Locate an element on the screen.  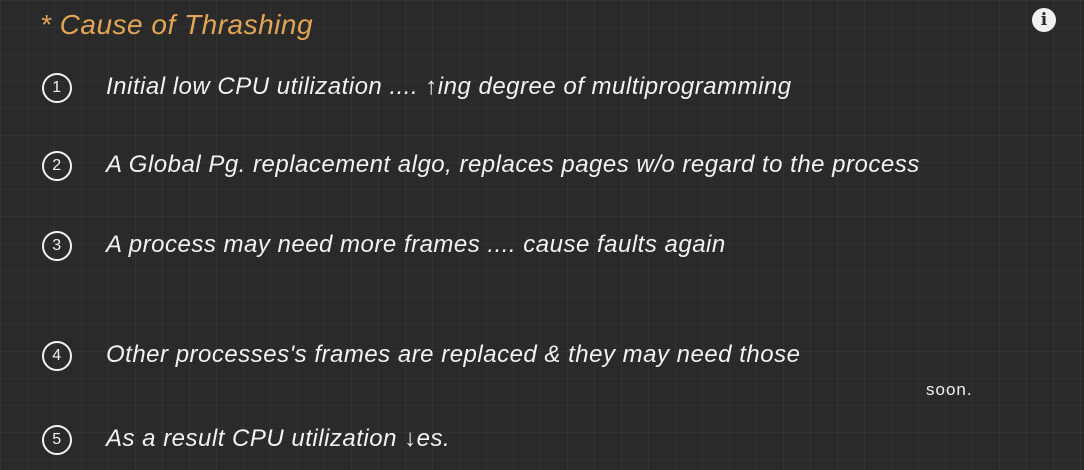
number-badge: 4 is located at coordinates (57, 355).